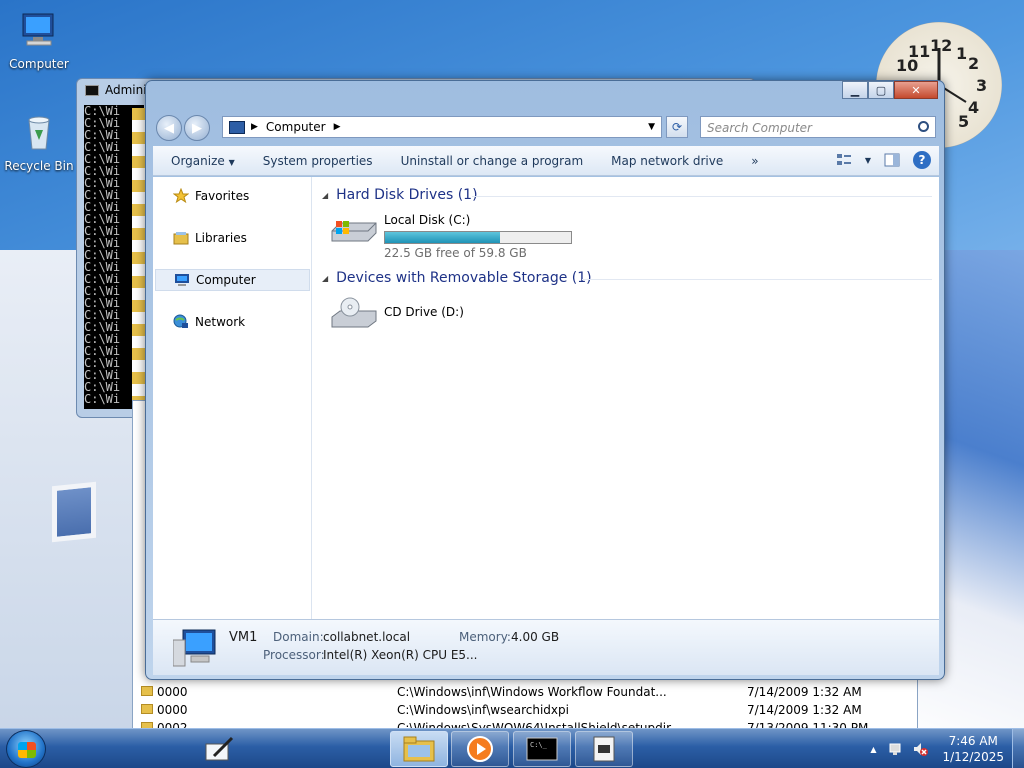  Describe the element at coordinates (464, 278) in the screenshot. I see `group-title: Devices with Removable Storage (1)` at that location.